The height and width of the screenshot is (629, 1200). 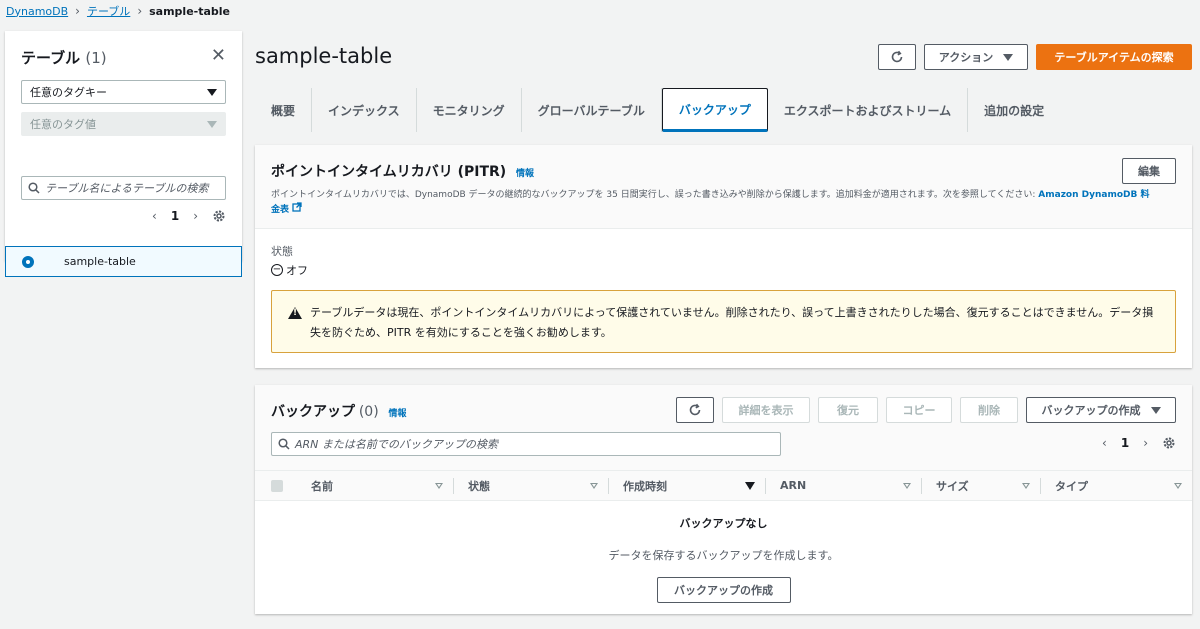 What do you see at coordinates (766, 410) in the screenshot?
I see `view-details-button: 詳細を表示` at bounding box center [766, 410].